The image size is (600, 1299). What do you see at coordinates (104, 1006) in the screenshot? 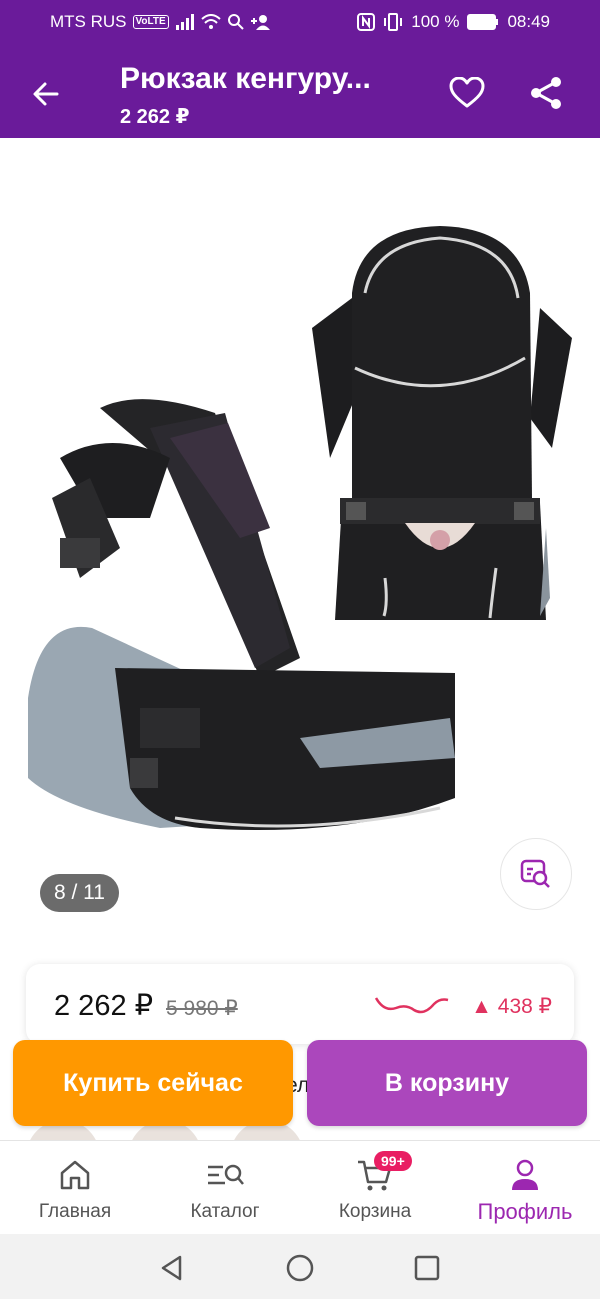
I see `current-price: 2 262 ₽` at bounding box center [104, 1006].